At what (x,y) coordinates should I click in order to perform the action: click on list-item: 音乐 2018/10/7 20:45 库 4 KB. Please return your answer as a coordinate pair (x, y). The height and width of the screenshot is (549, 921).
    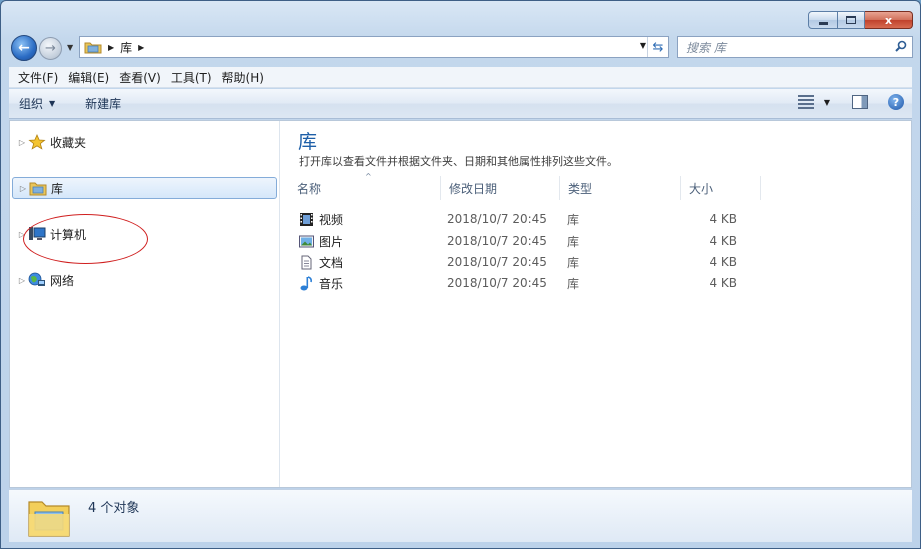
    Looking at the image, I should click on (518, 283).